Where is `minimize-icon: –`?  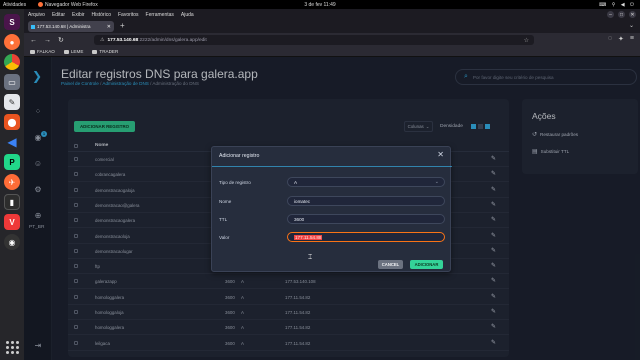 minimize-icon: – is located at coordinates (610, 14).